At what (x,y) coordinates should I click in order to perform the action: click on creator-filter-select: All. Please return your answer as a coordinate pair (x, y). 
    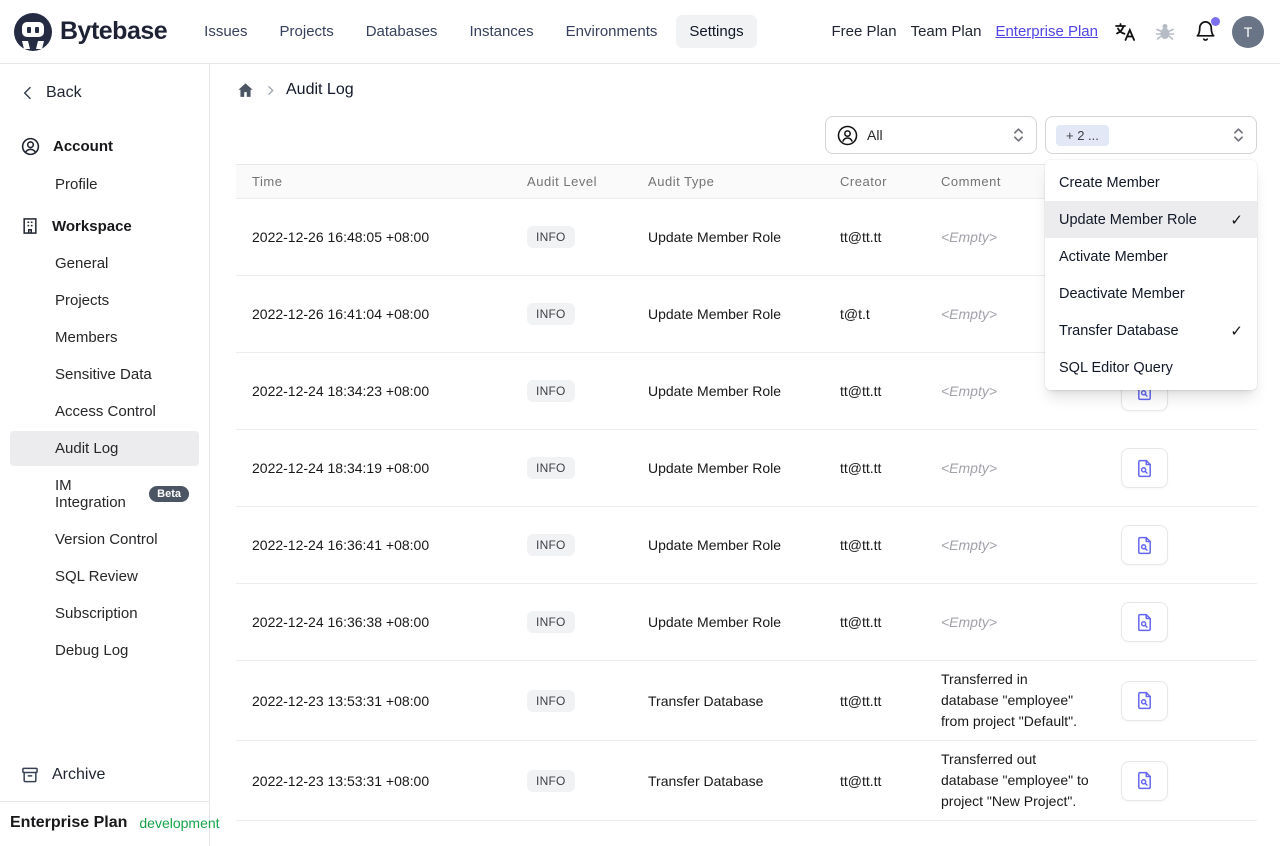
    Looking at the image, I should click on (931, 135).